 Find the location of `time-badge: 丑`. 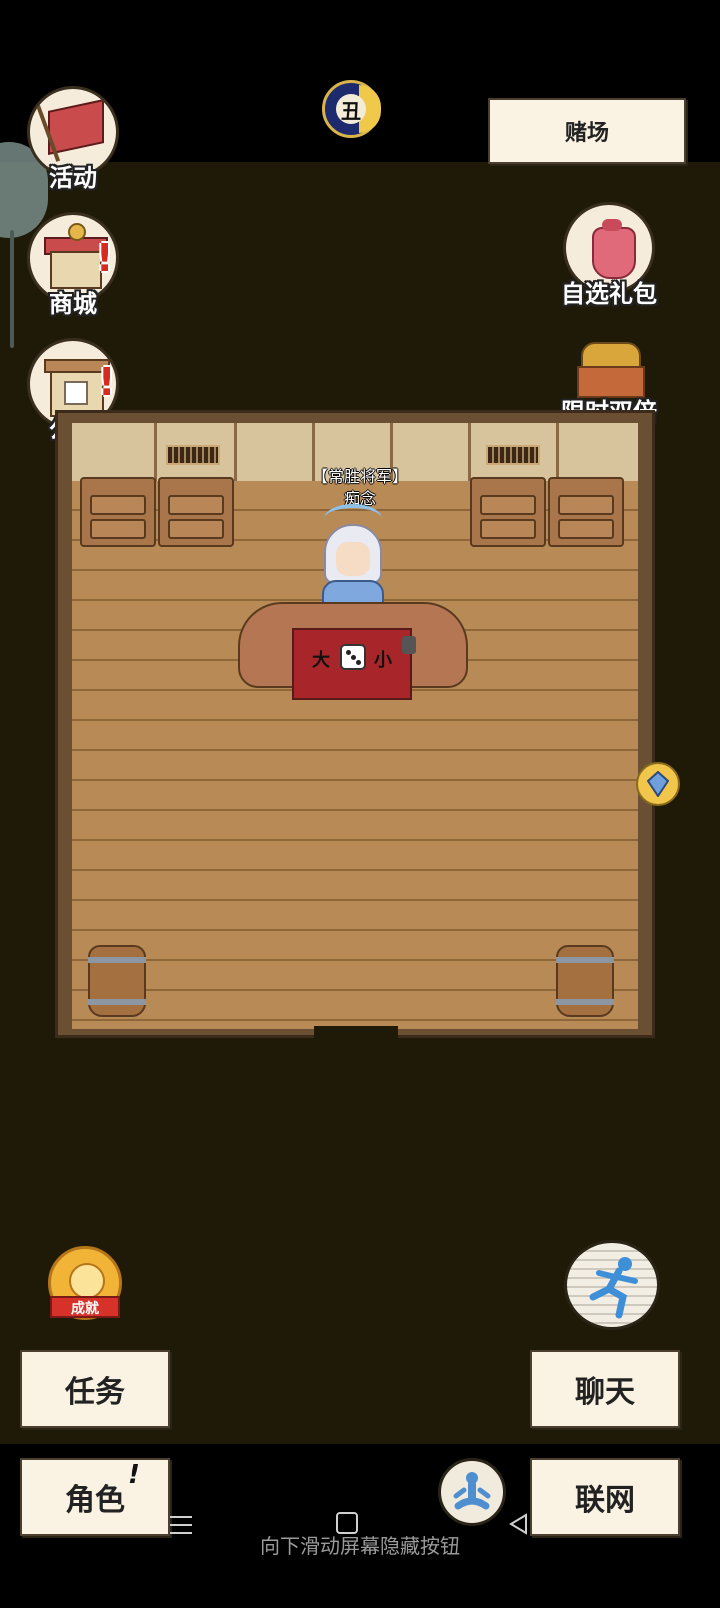

time-badge: 丑 is located at coordinates (351, 109).